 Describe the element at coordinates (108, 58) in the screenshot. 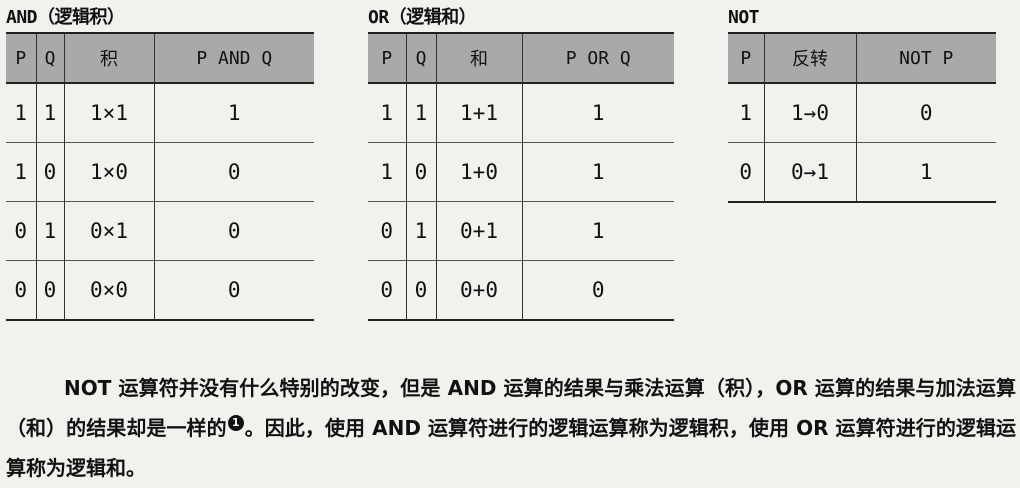

I see `header-product: 积` at that location.